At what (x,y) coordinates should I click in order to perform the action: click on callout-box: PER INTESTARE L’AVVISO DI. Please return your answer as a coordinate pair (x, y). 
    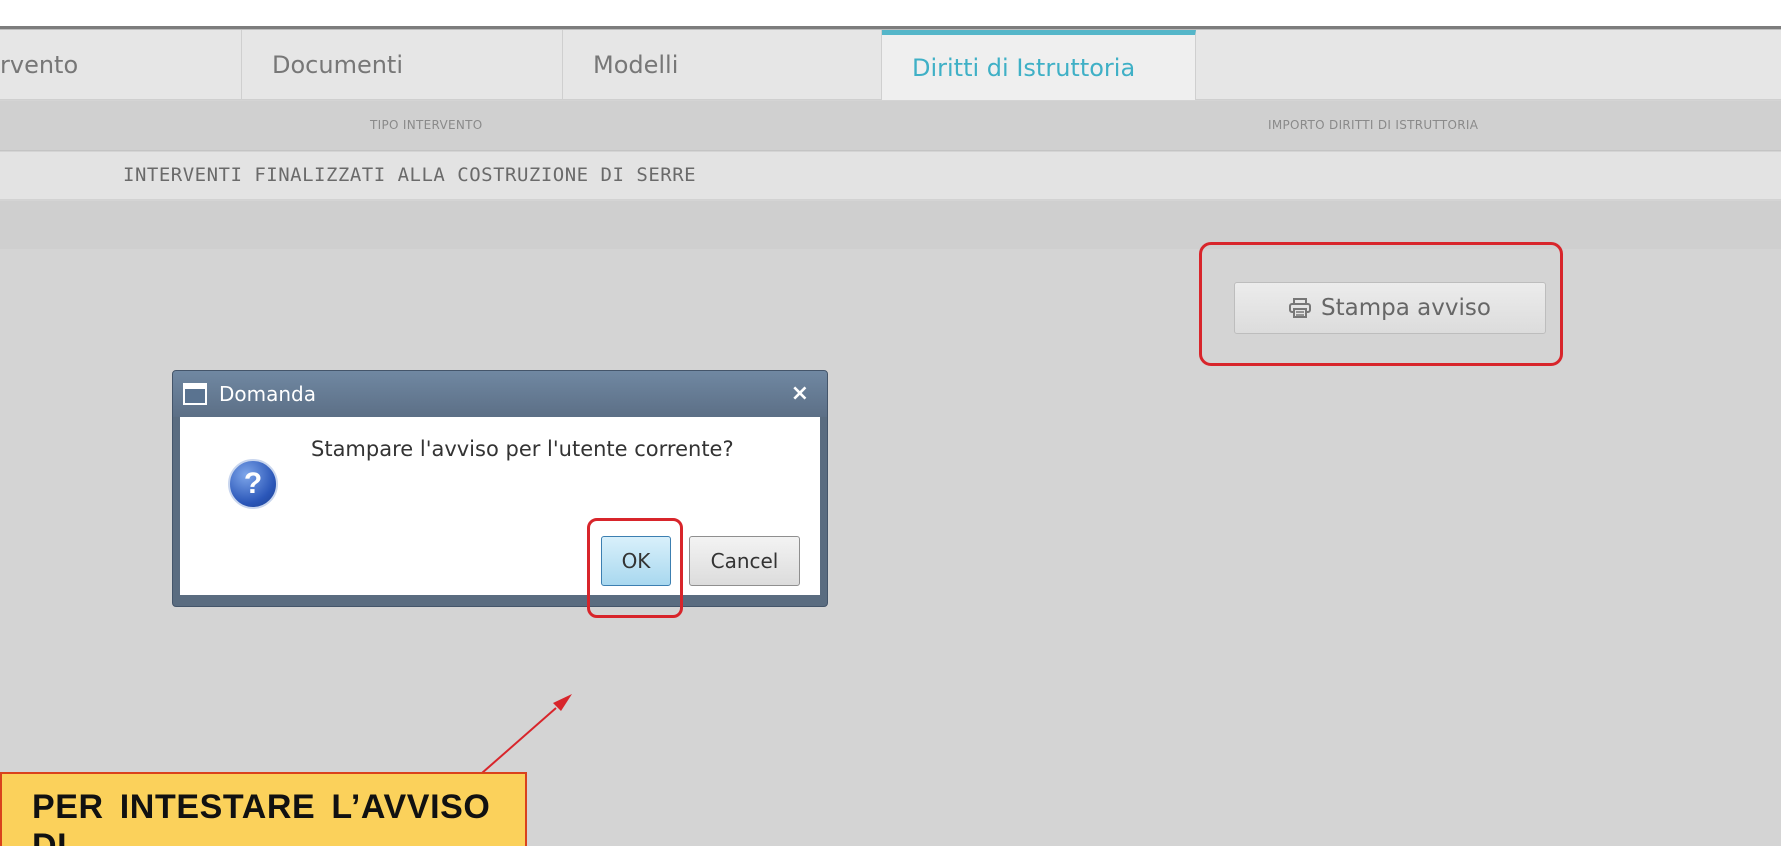
    Looking at the image, I should click on (263, 809).